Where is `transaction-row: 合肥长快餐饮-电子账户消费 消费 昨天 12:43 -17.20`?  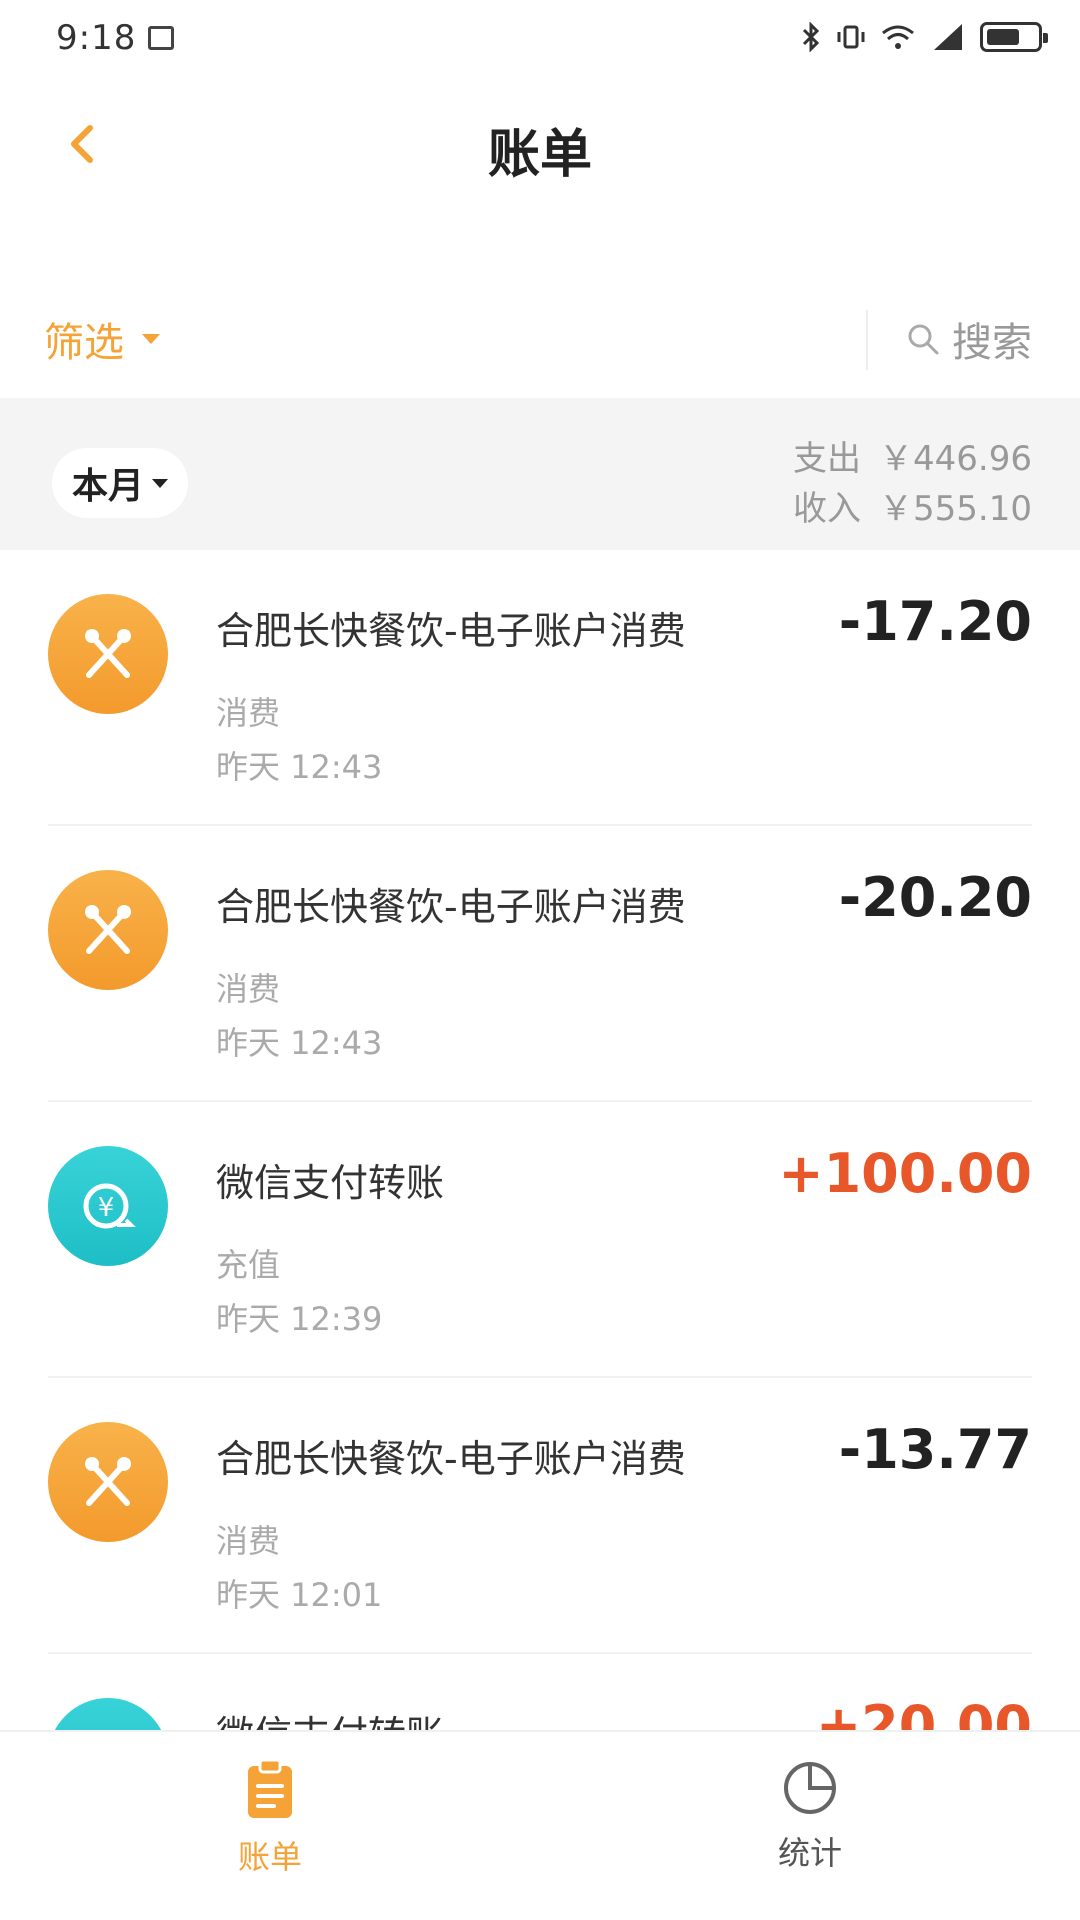 transaction-row: 合肥长快餐饮-电子账户消费 消费 昨天 12:43 -17.20 is located at coordinates (540, 688).